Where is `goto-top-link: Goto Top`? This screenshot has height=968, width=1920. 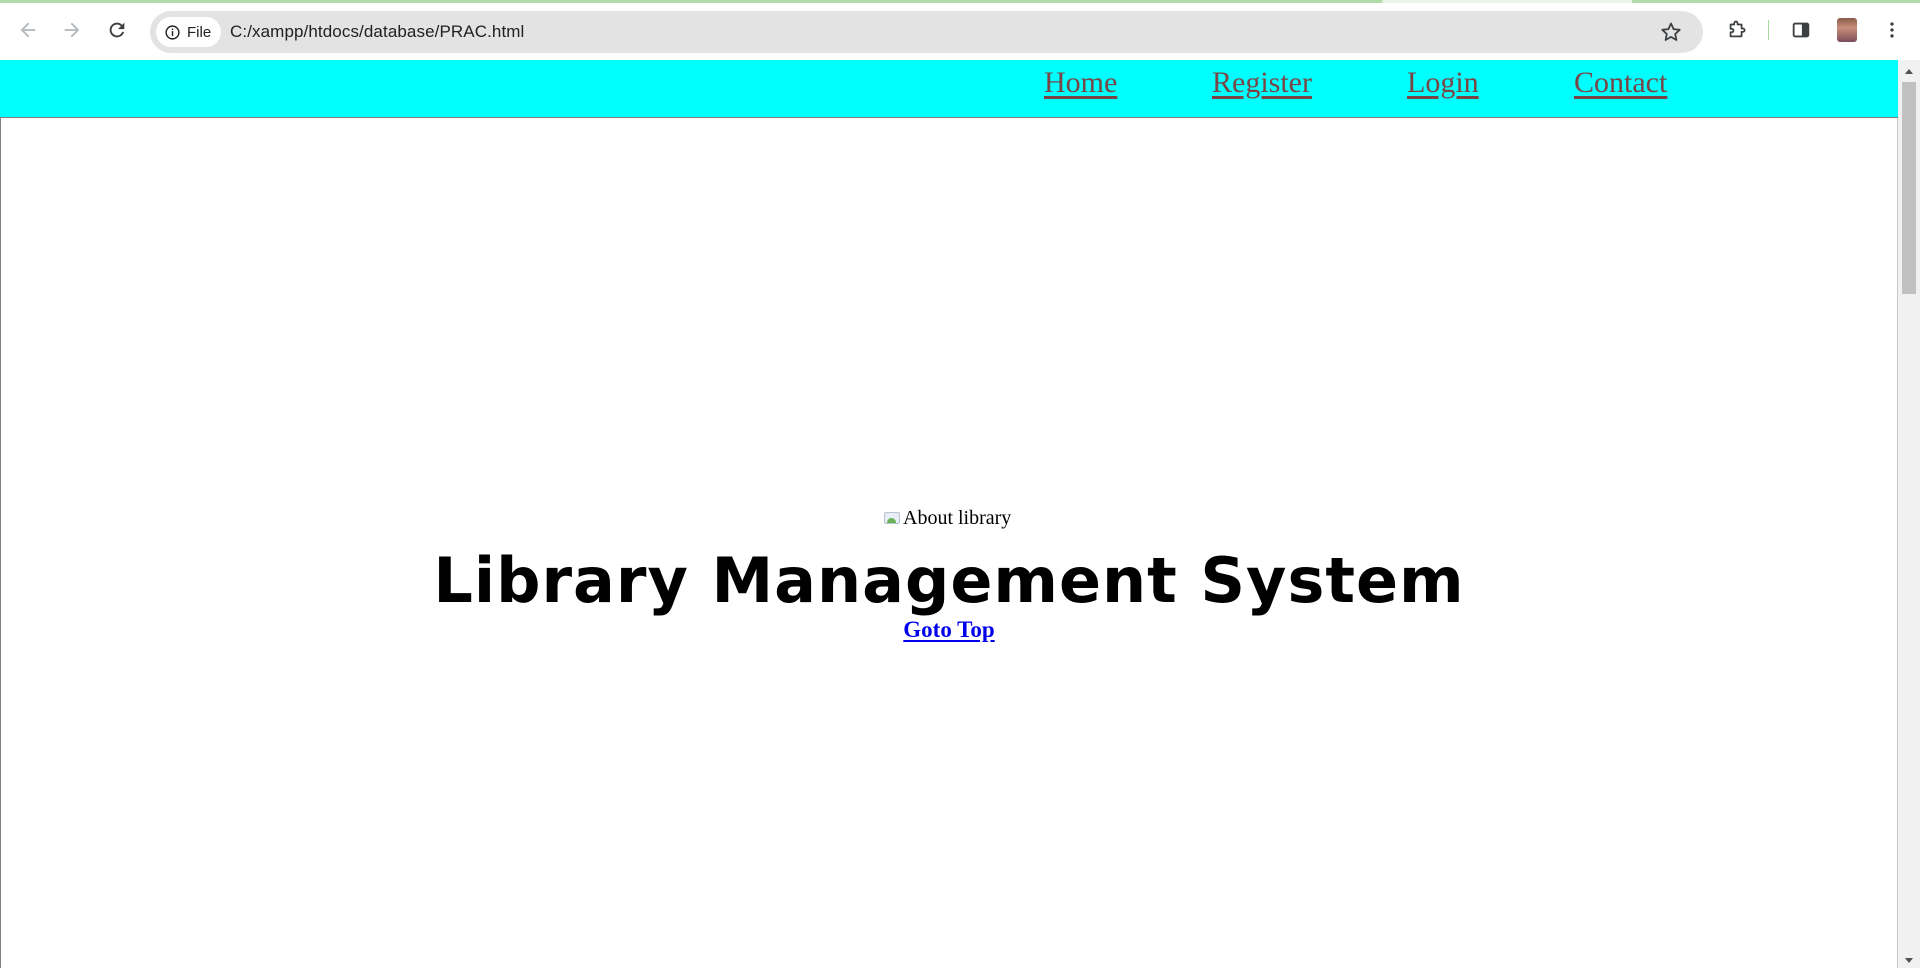 goto-top-link: Goto Top is located at coordinates (948, 629).